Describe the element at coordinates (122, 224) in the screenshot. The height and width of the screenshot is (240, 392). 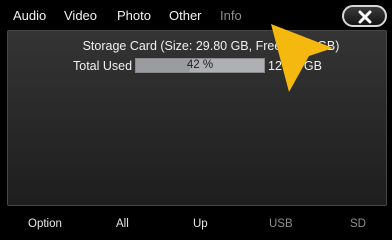
I see `all-button: All` at that location.